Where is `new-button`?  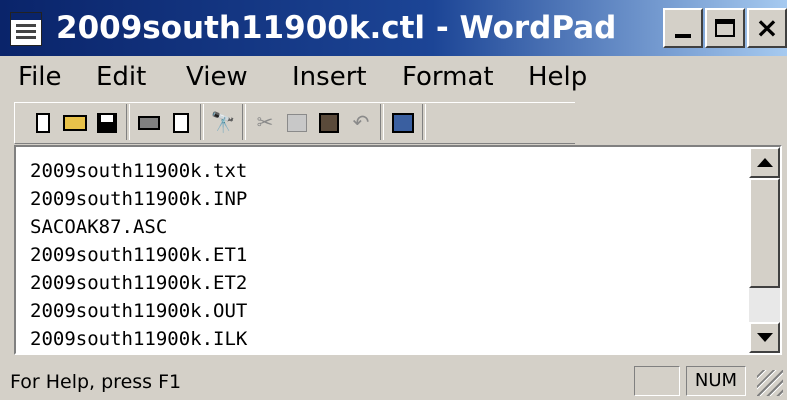
new-button is located at coordinates (43, 123).